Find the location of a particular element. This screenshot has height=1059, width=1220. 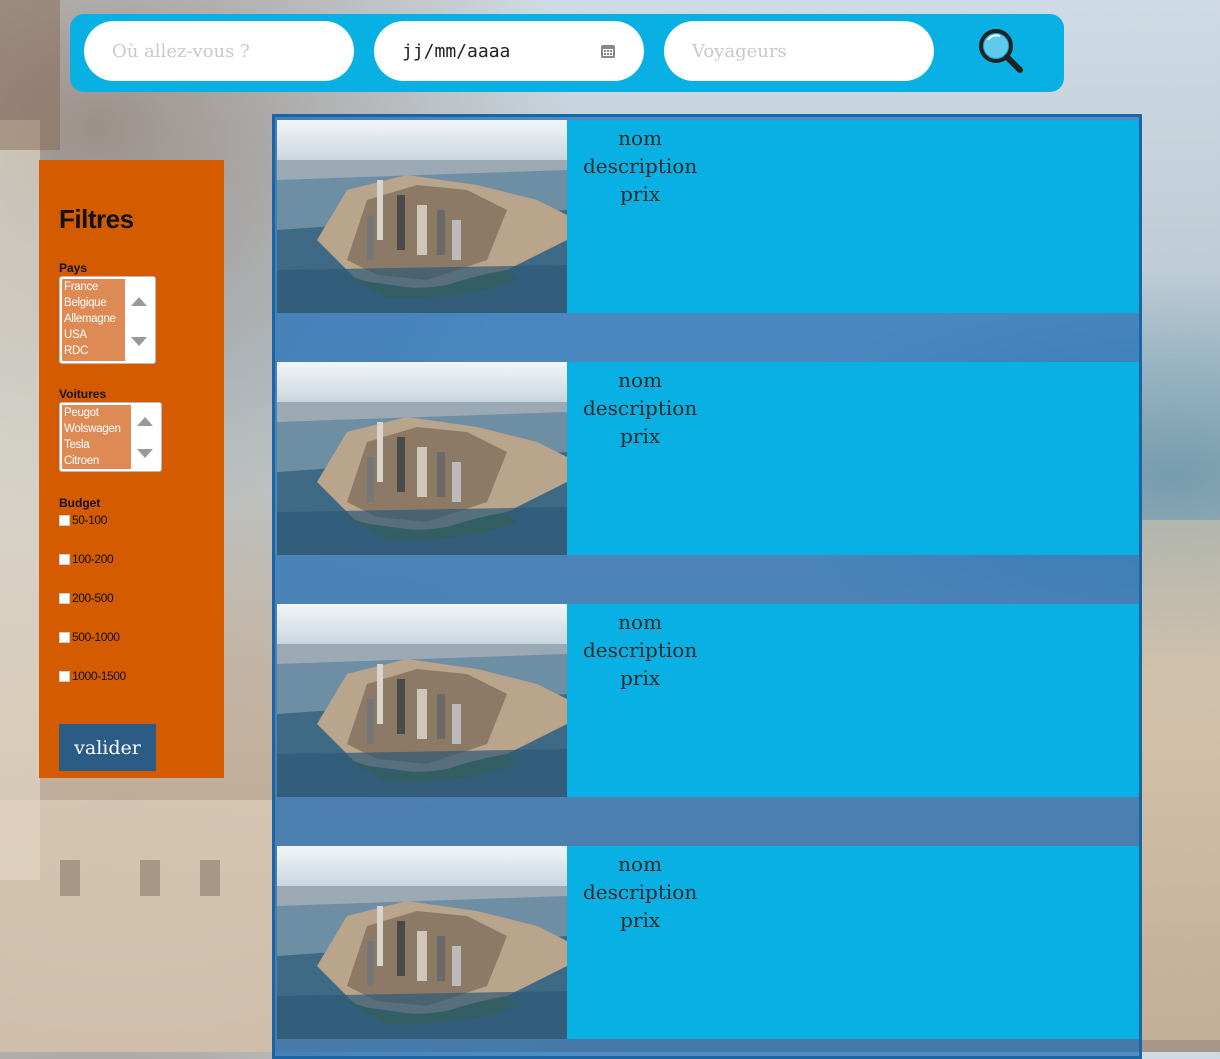

country-option: Allemagne is located at coordinates (93, 319).